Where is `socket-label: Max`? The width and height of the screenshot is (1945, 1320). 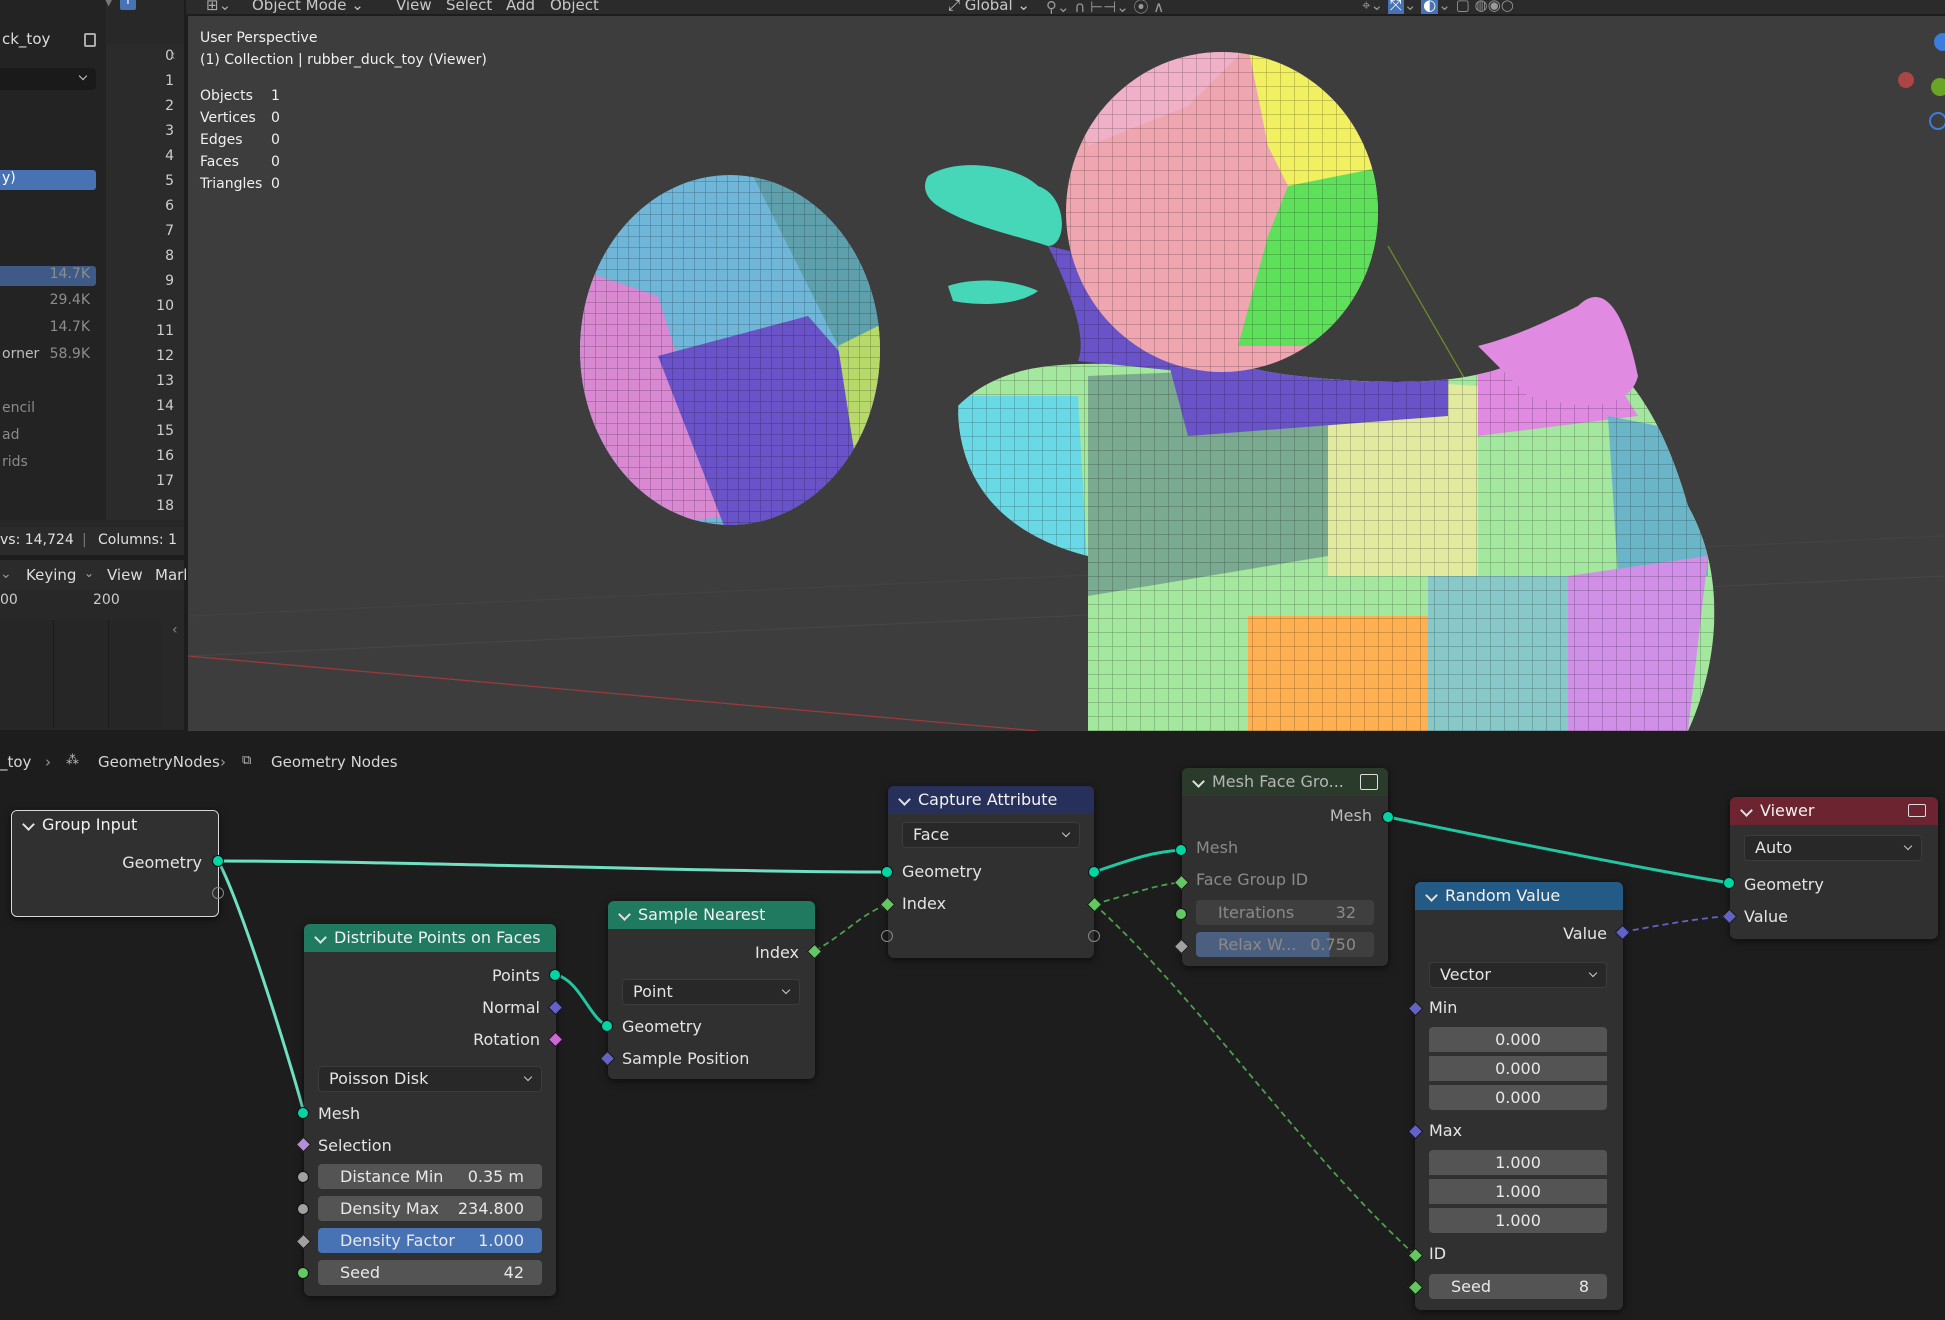
socket-label: Max is located at coordinates (1446, 1130).